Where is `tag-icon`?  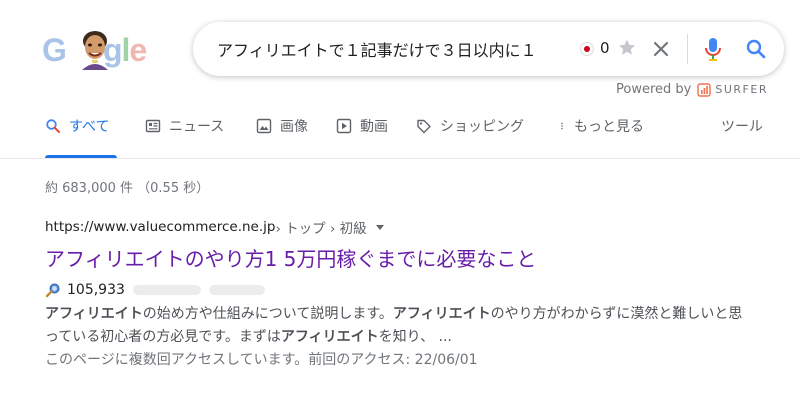
tag-icon is located at coordinates (424, 126).